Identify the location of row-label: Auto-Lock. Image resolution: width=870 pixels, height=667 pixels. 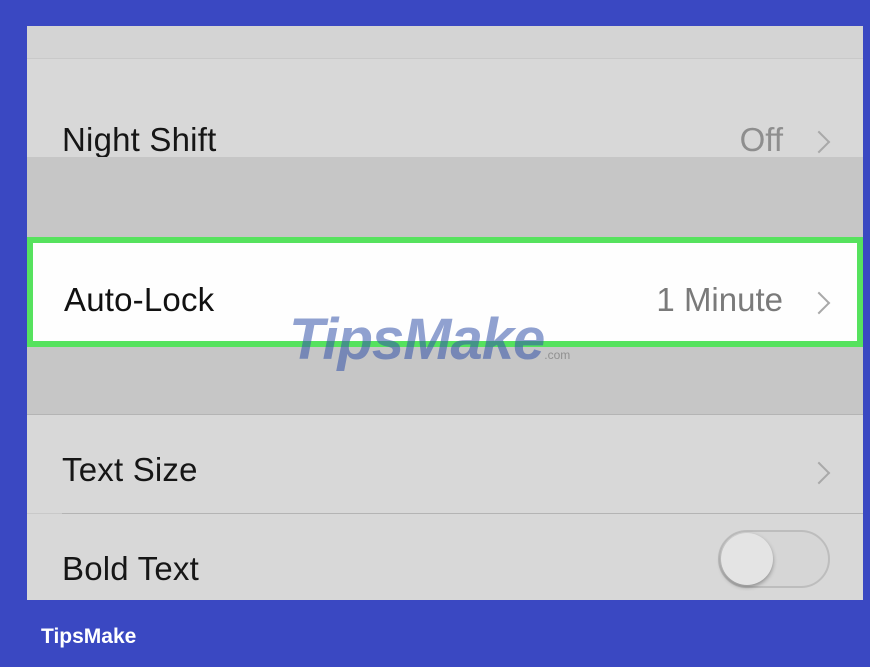
(139, 299).